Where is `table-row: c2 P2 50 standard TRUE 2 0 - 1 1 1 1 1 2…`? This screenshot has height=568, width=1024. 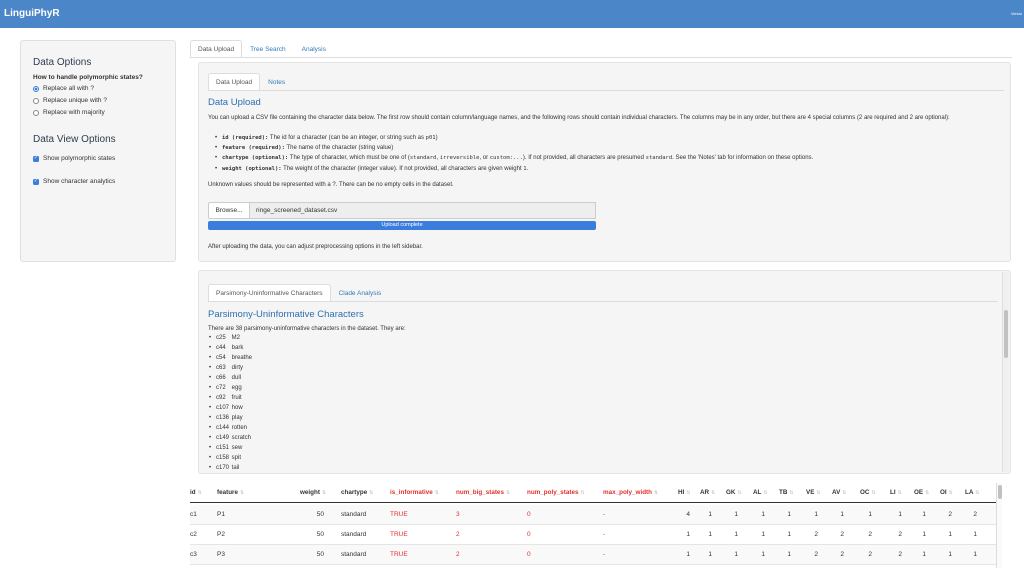
table-row: c2 P2 50 standard TRUE 2 0 - 1 1 1 1 1 2… is located at coordinates (596, 535).